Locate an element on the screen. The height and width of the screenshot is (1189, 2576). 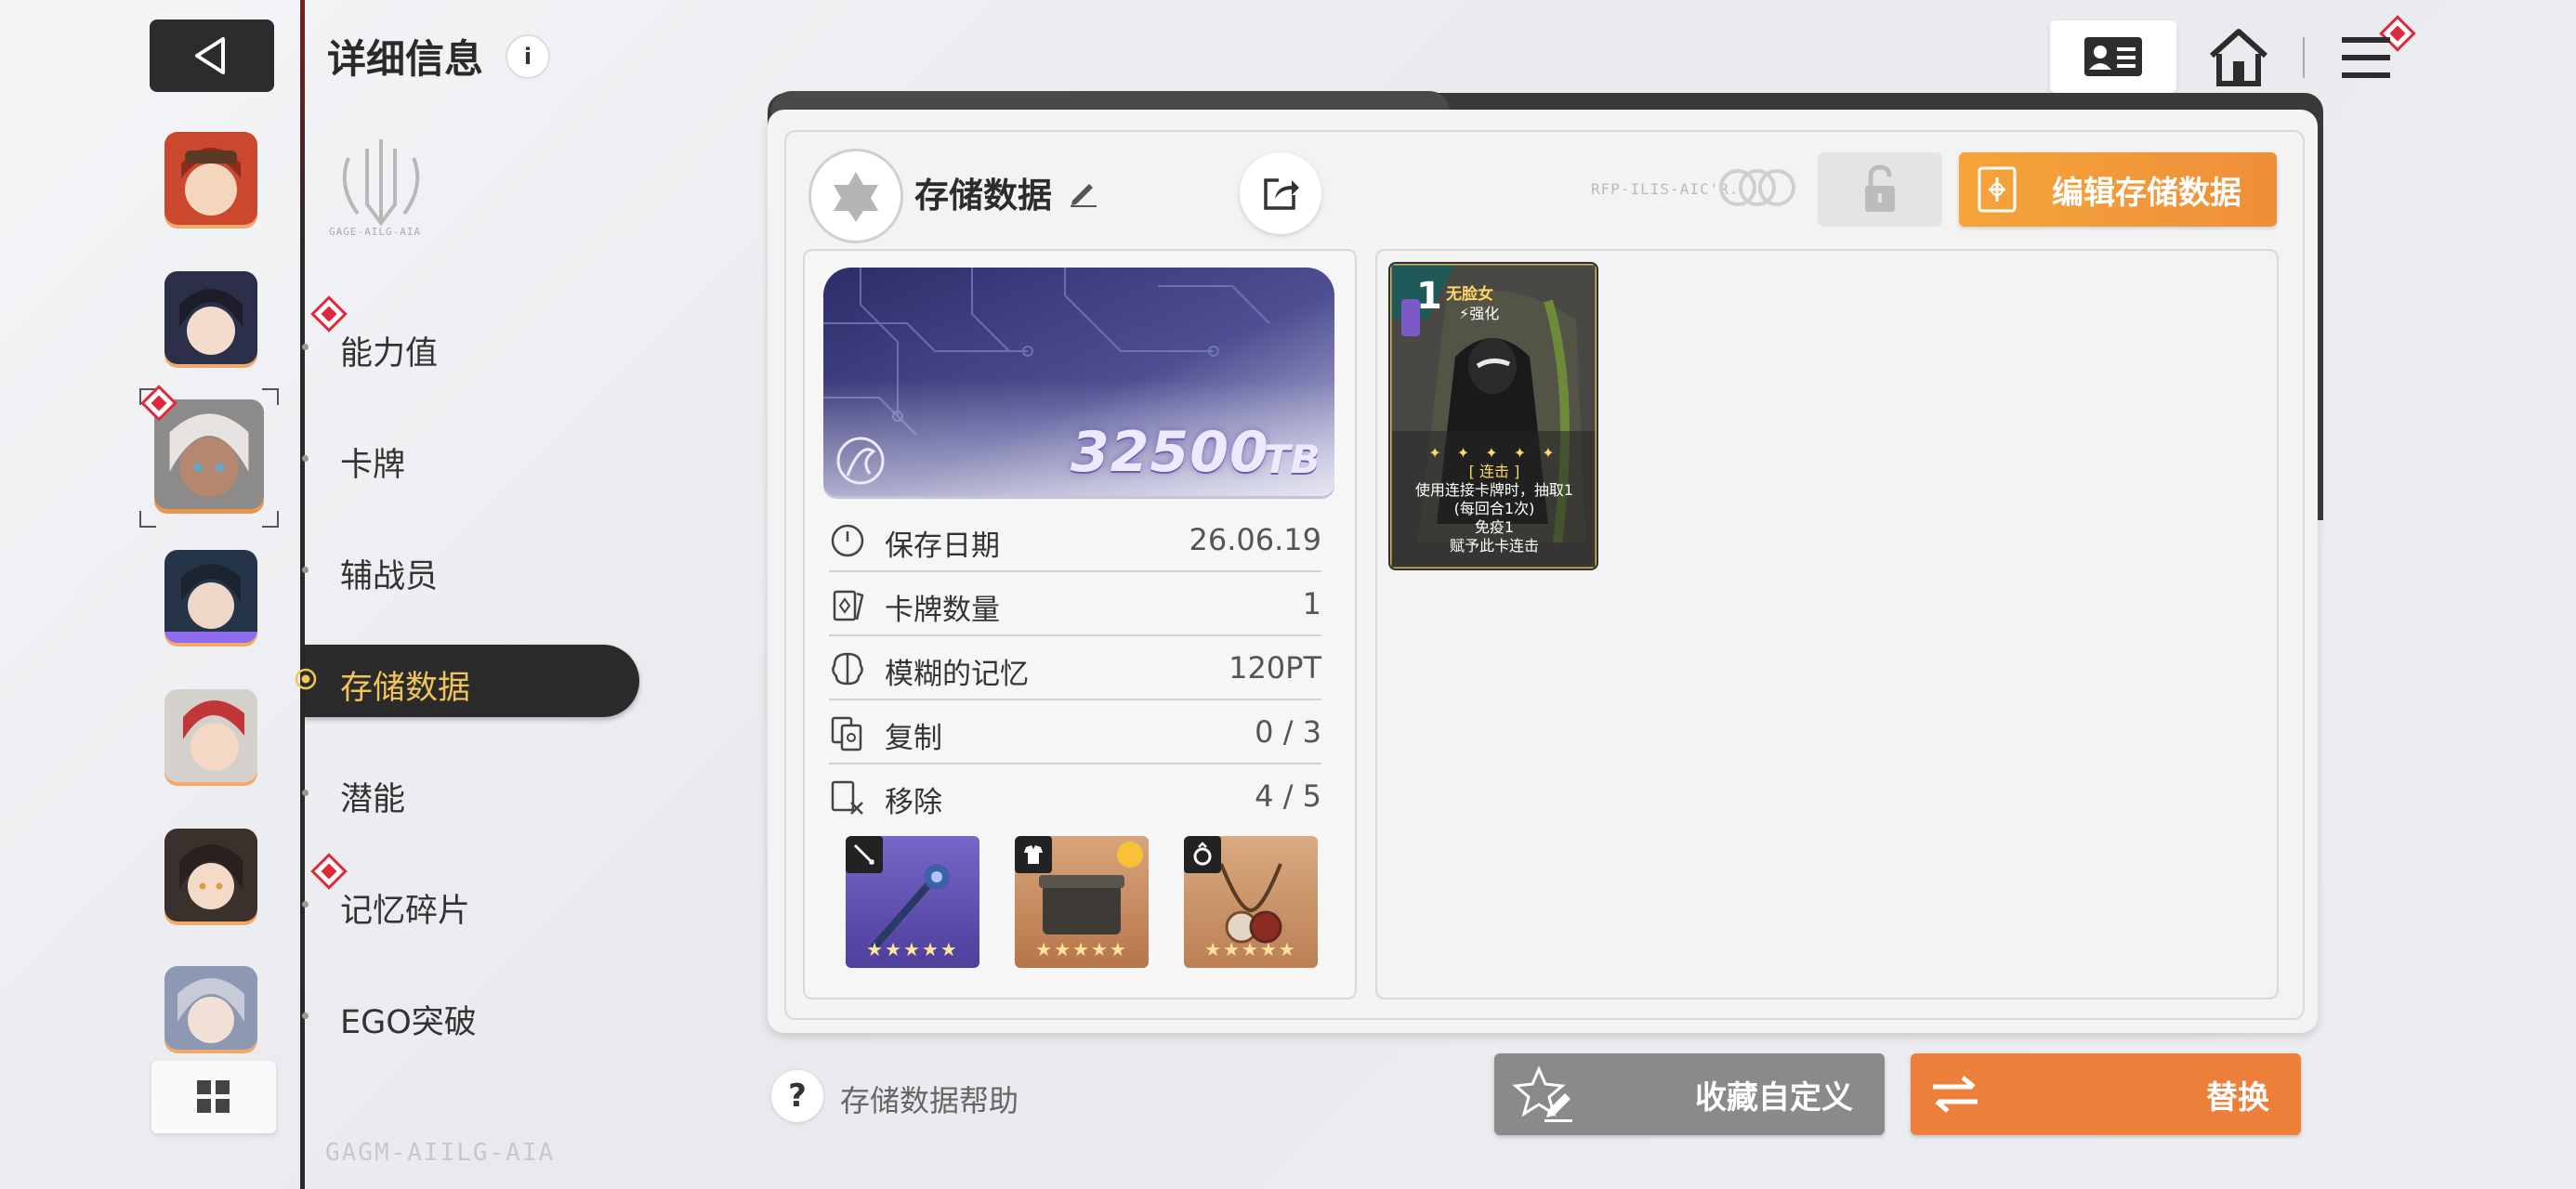
card-tag: ⚡强化 is located at coordinates (1479, 313).